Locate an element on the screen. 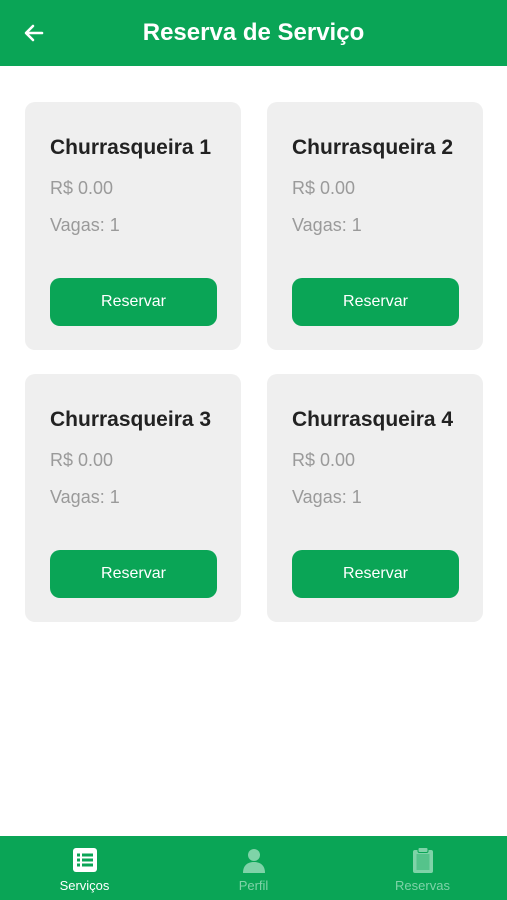 This screenshot has width=507, height=900. nav-item-perfil: Perfil is located at coordinates (253, 868).